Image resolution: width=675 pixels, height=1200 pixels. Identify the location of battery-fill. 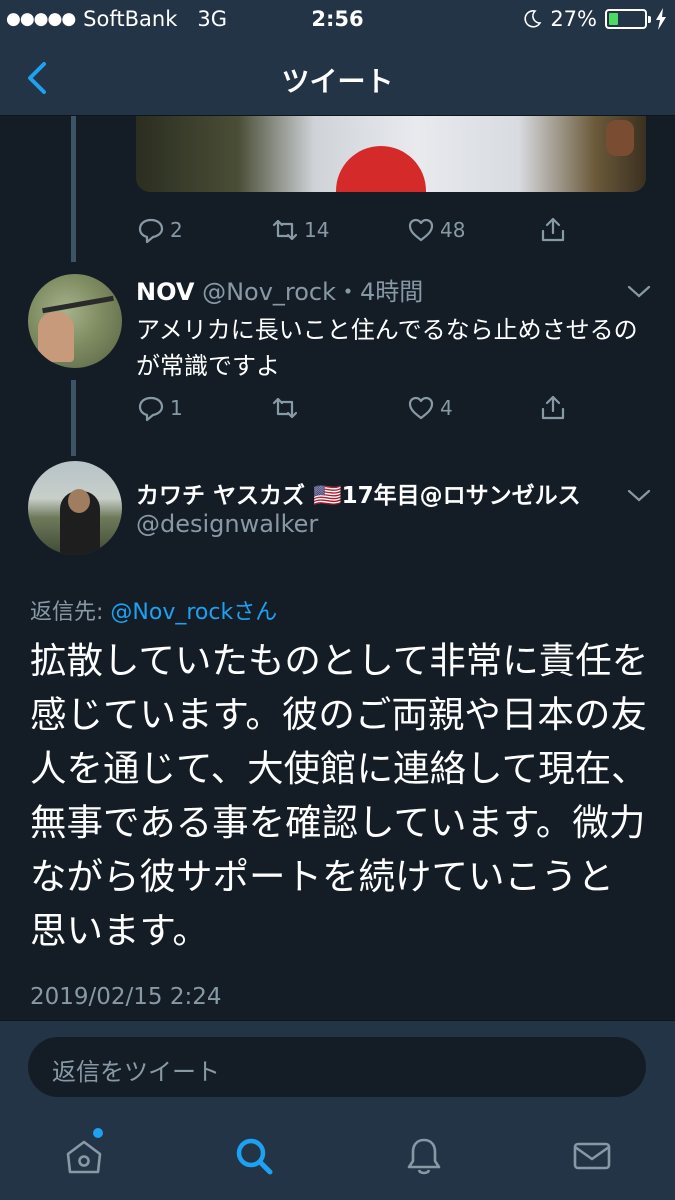
(614, 19).